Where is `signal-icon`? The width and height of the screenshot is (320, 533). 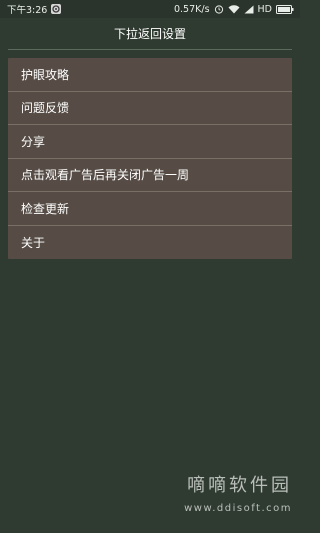
signal-icon is located at coordinates (249, 9).